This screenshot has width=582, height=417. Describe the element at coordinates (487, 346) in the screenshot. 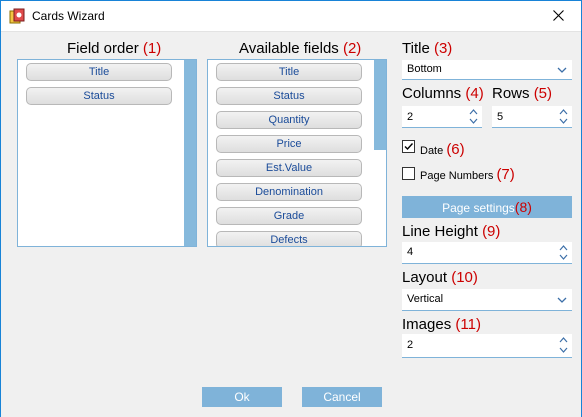

I see `images-stepper: 2` at that location.